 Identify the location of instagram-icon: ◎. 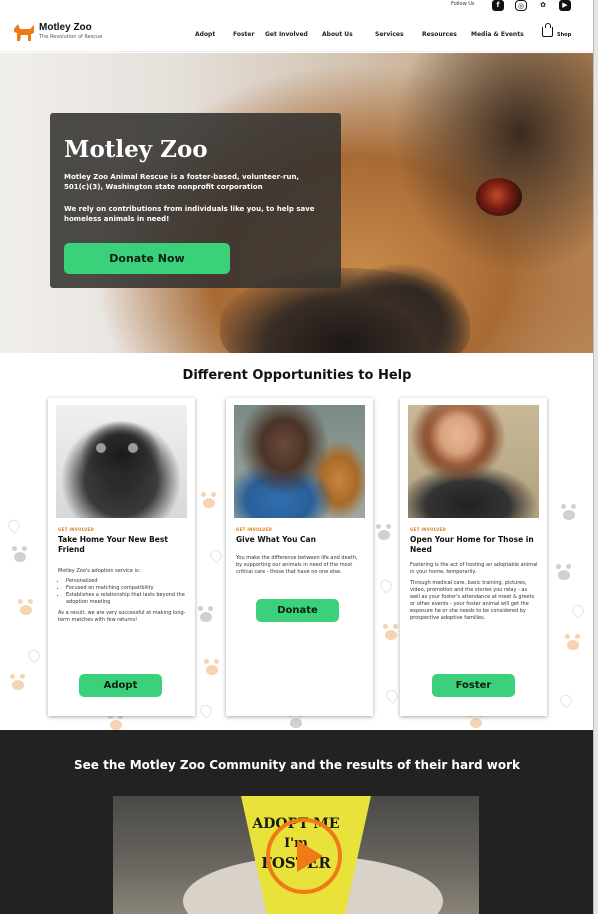
(521, 5).